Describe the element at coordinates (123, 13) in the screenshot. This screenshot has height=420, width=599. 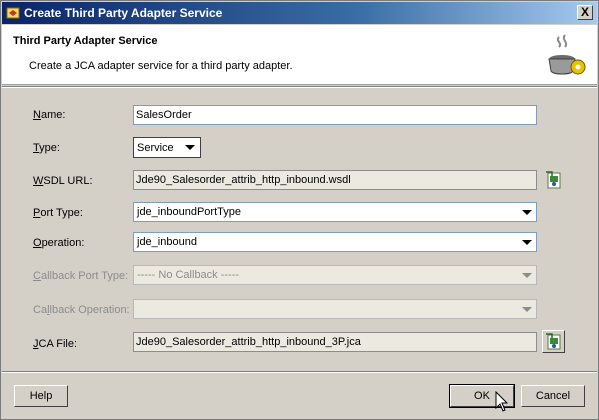
I see `window-title: Create Third Party Adapter Service` at that location.